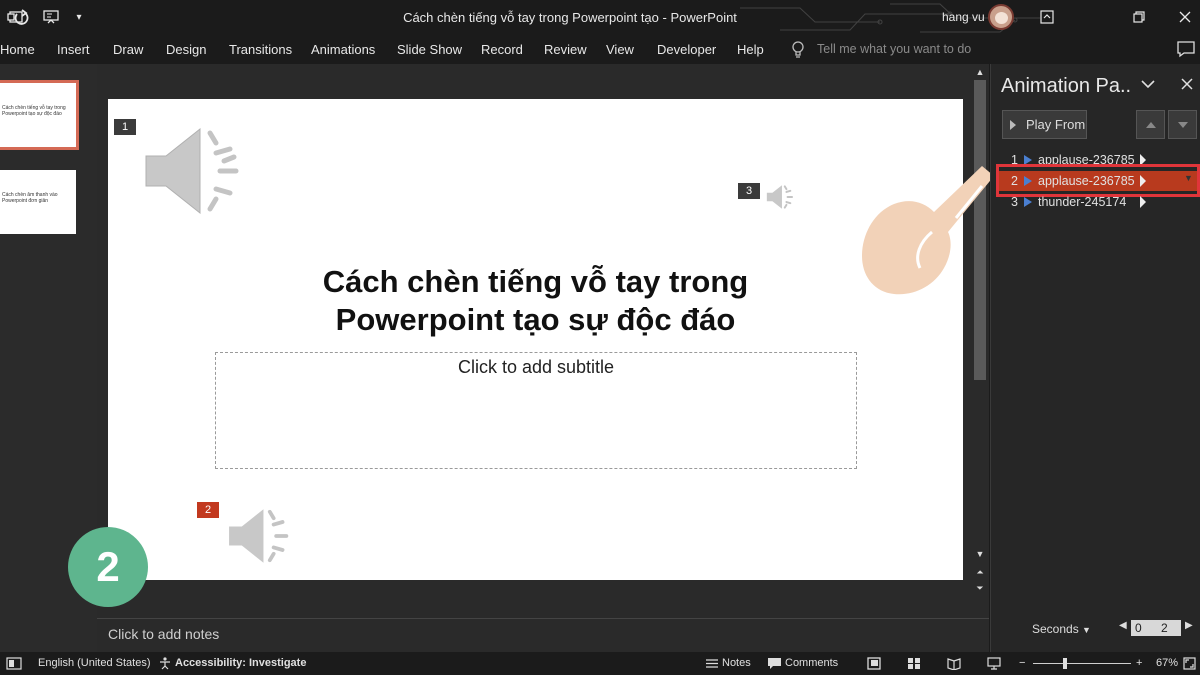 The width and height of the screenshot is (1200, 675). I want to click on zoom-slider-track, so click(1082, 663).